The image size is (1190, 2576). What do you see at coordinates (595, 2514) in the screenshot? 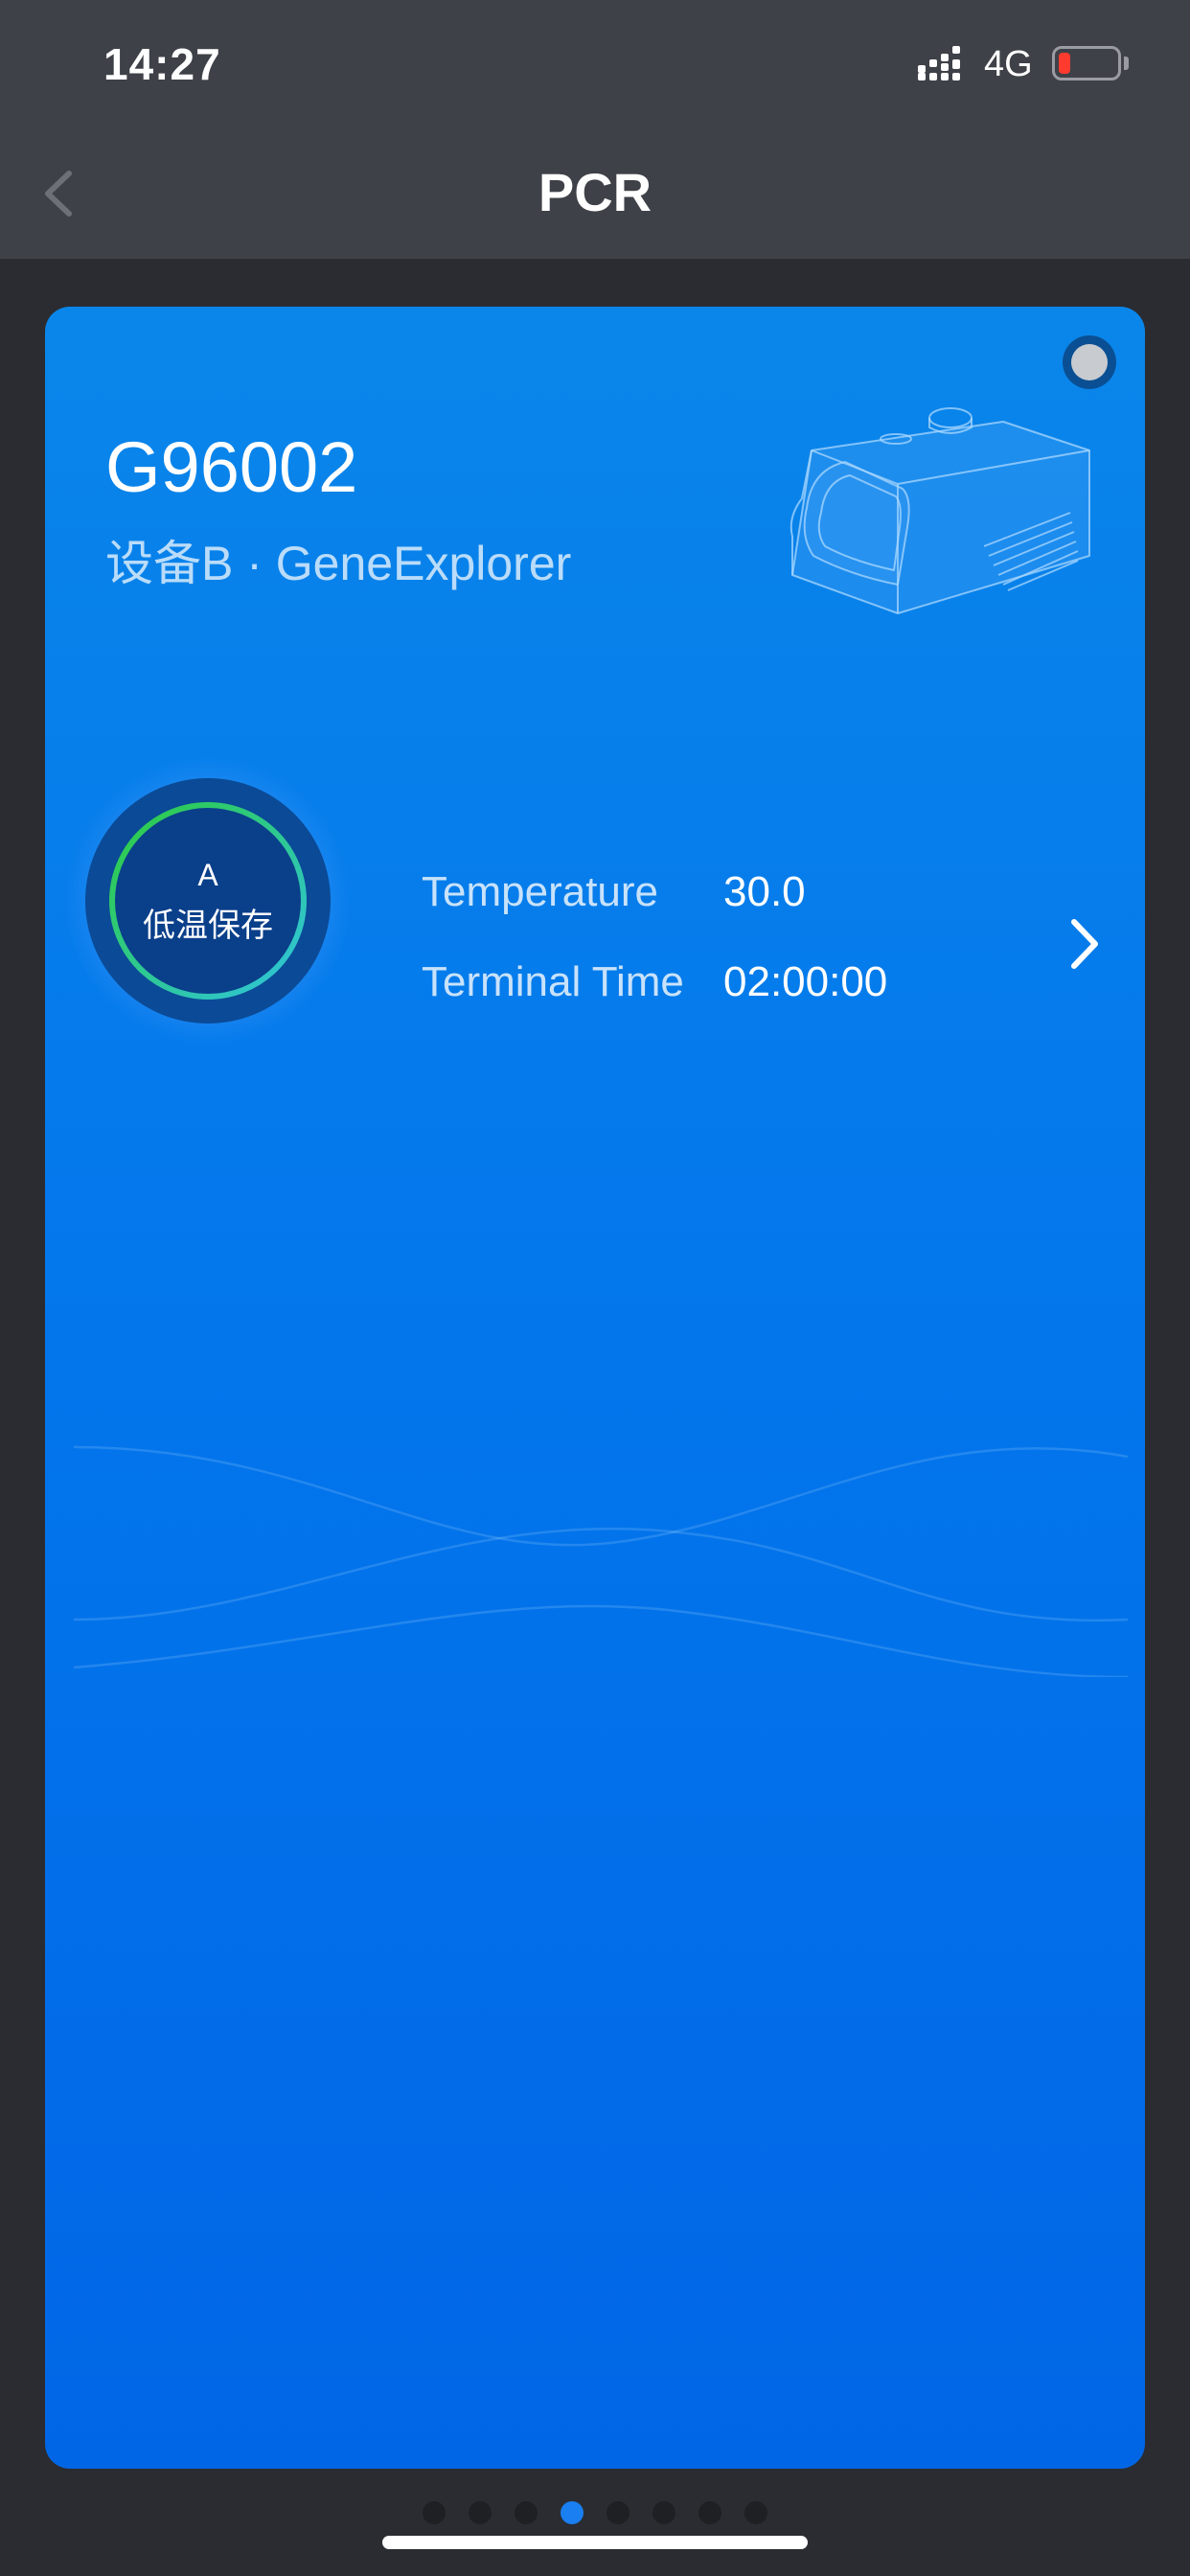
I see `page-indicator` at bounding box center [595, 2514].